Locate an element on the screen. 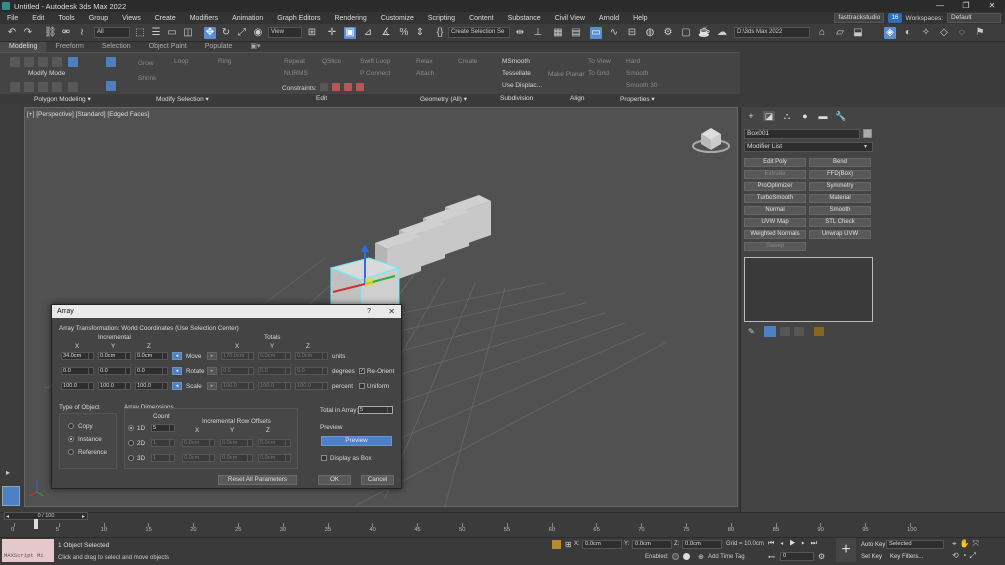 This screenshot has width=1005, height=565. spinner-snap-icon: ⇕ is located at coordinates (420, 33).